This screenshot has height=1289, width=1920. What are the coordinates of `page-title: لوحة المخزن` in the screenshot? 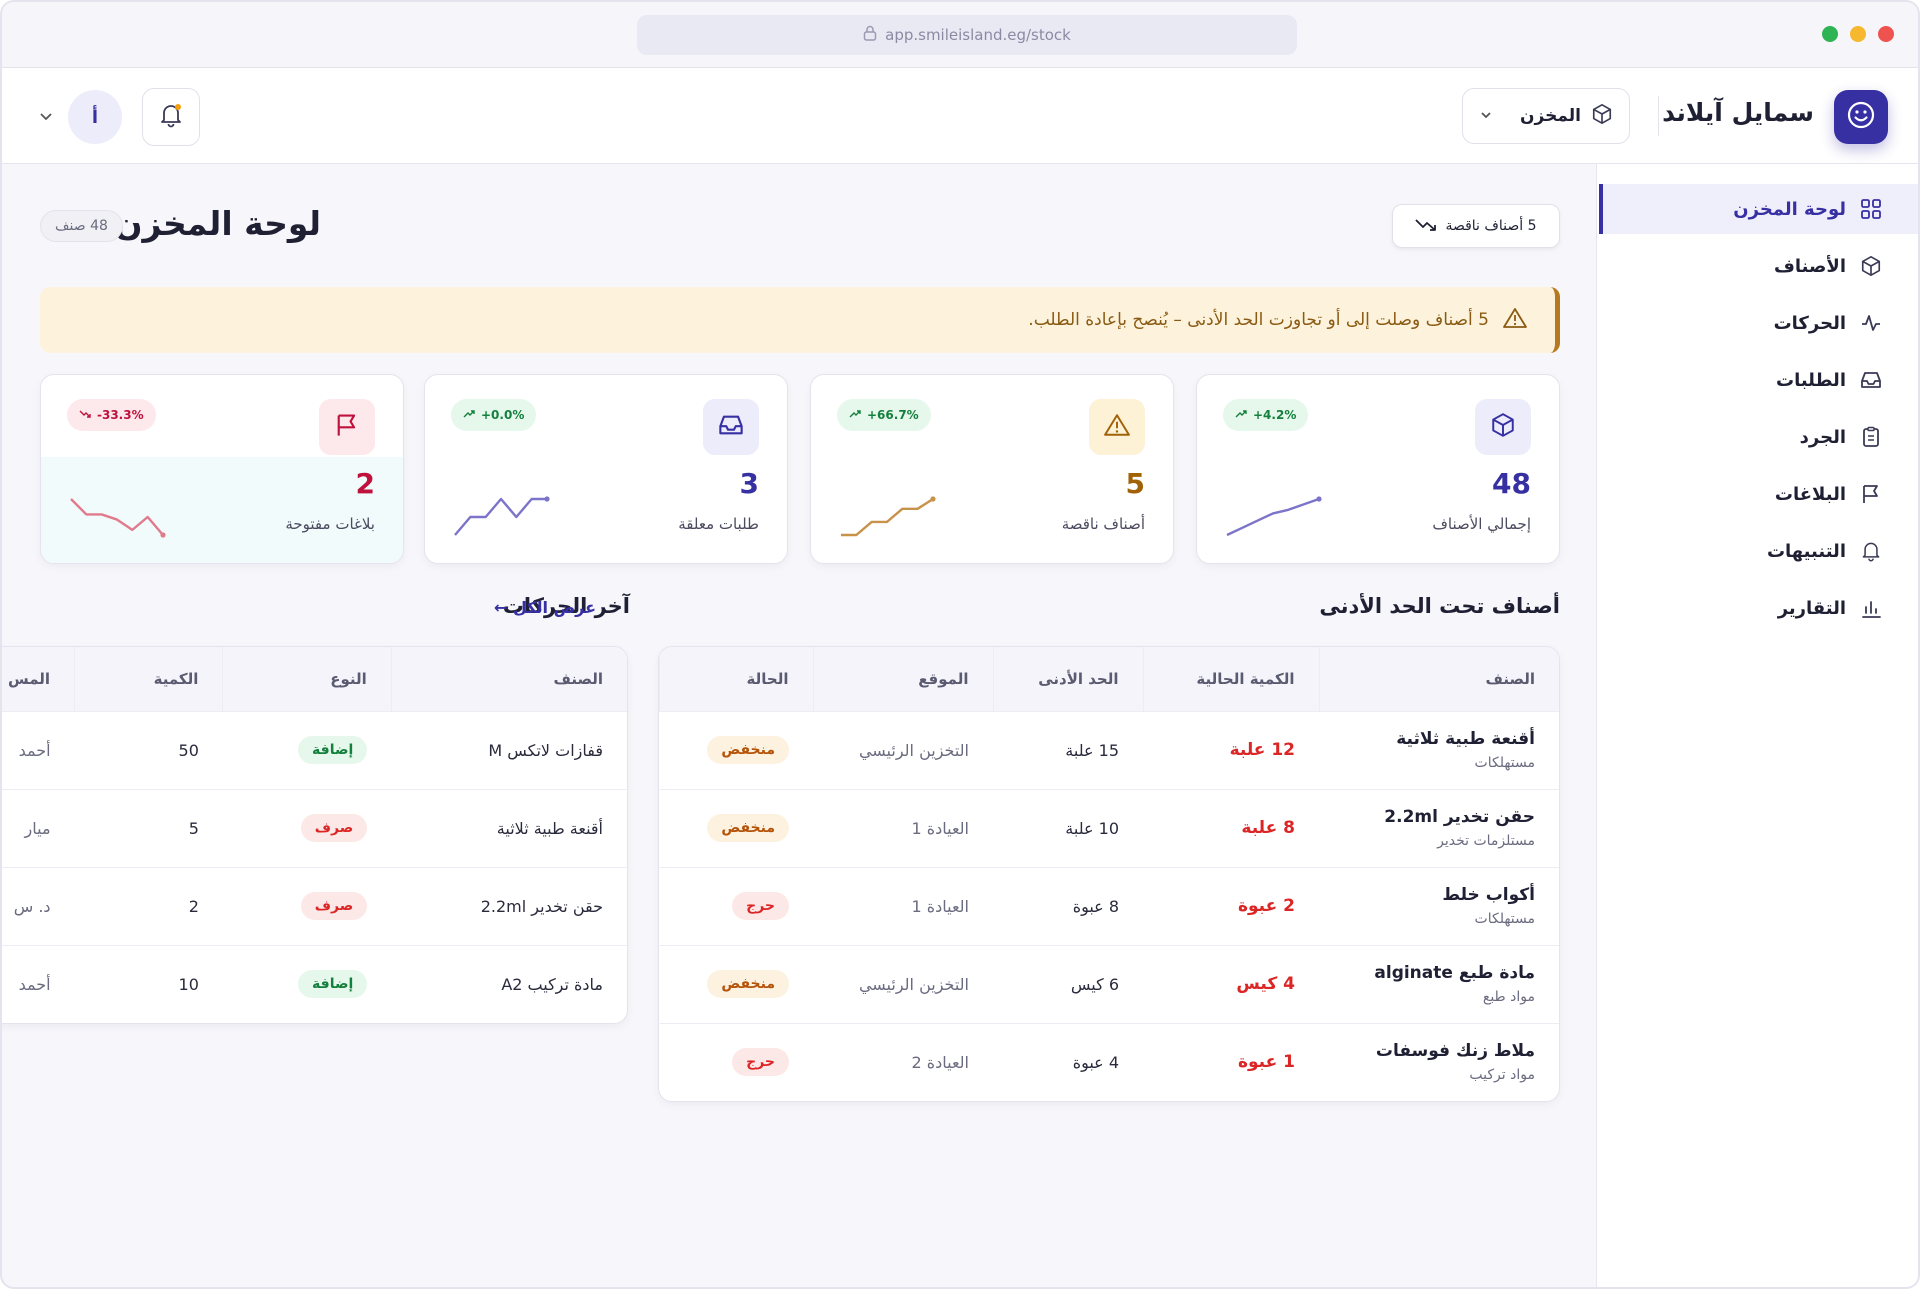 It's located at (217, 223).